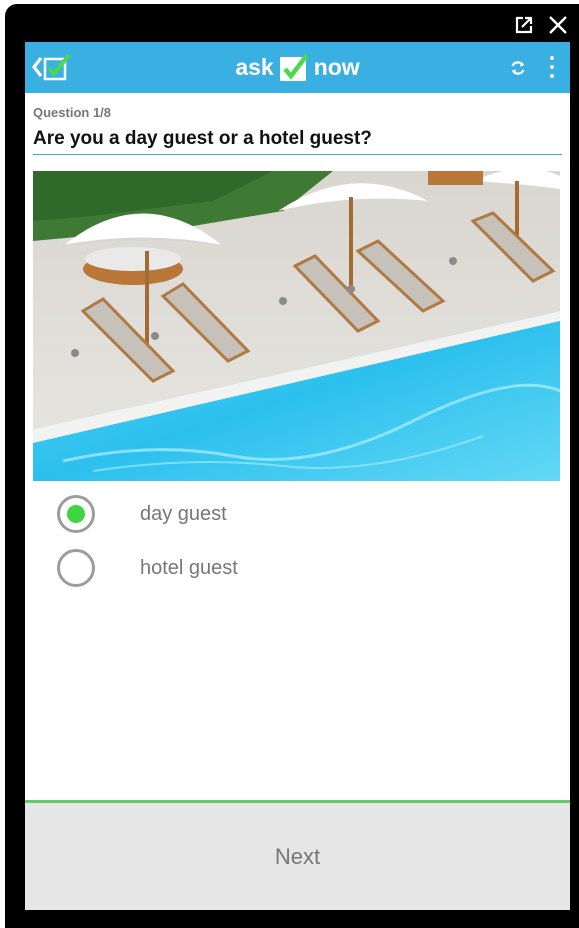  Describe the element at coordinates (72, 112) in the screenshot. I see `question-counter: Question 1/8` at that location.